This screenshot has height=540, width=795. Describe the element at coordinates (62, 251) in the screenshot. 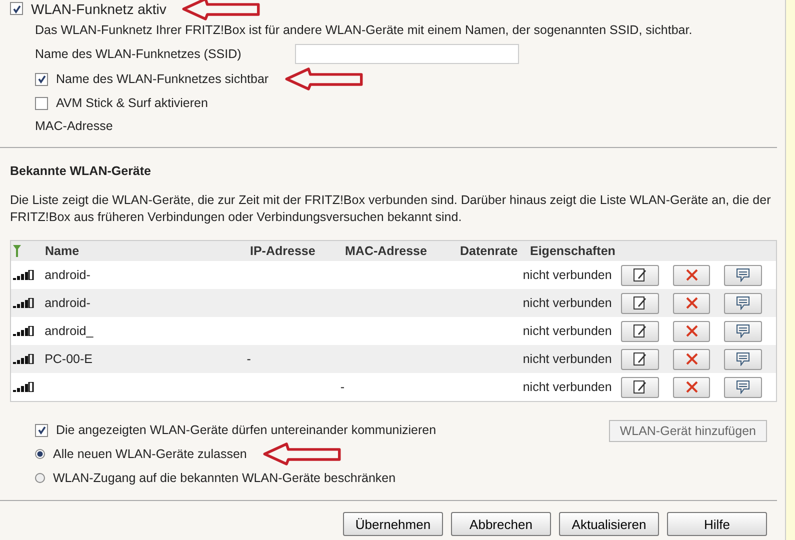

I see `column-header: Name` at that location.